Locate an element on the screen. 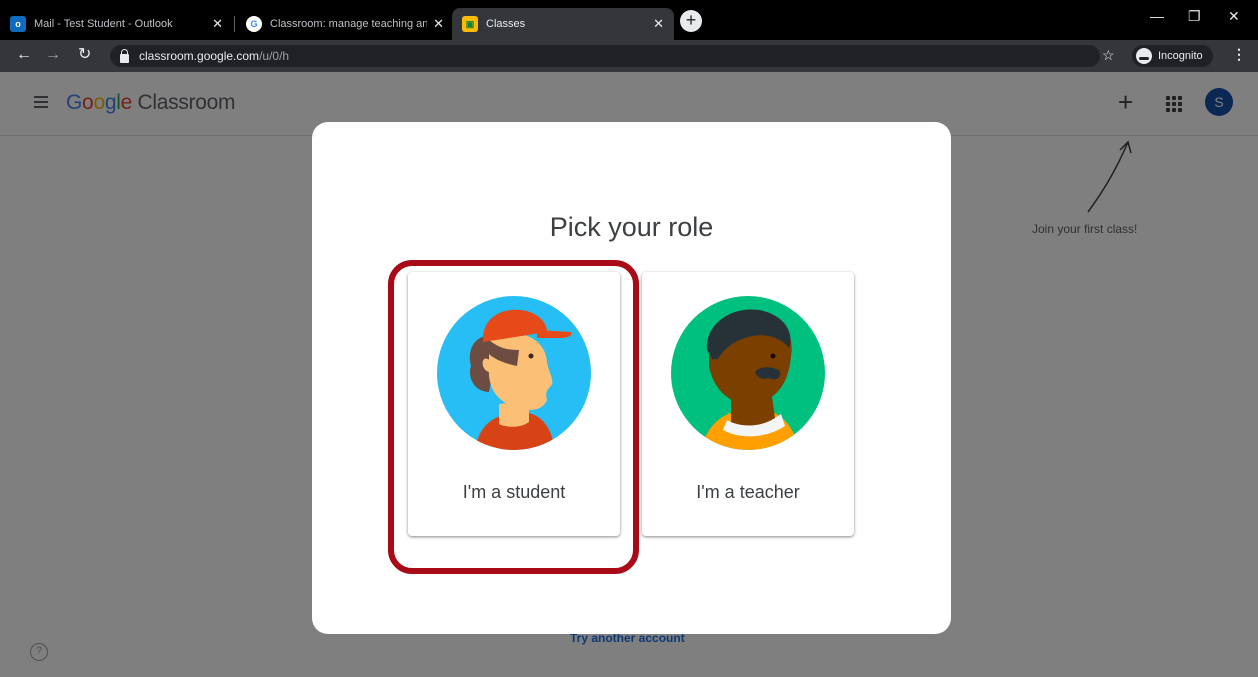 Image resolution: width=1258 pixels, height=677 pixels. tab-divider is located at coordinates (234, 24).